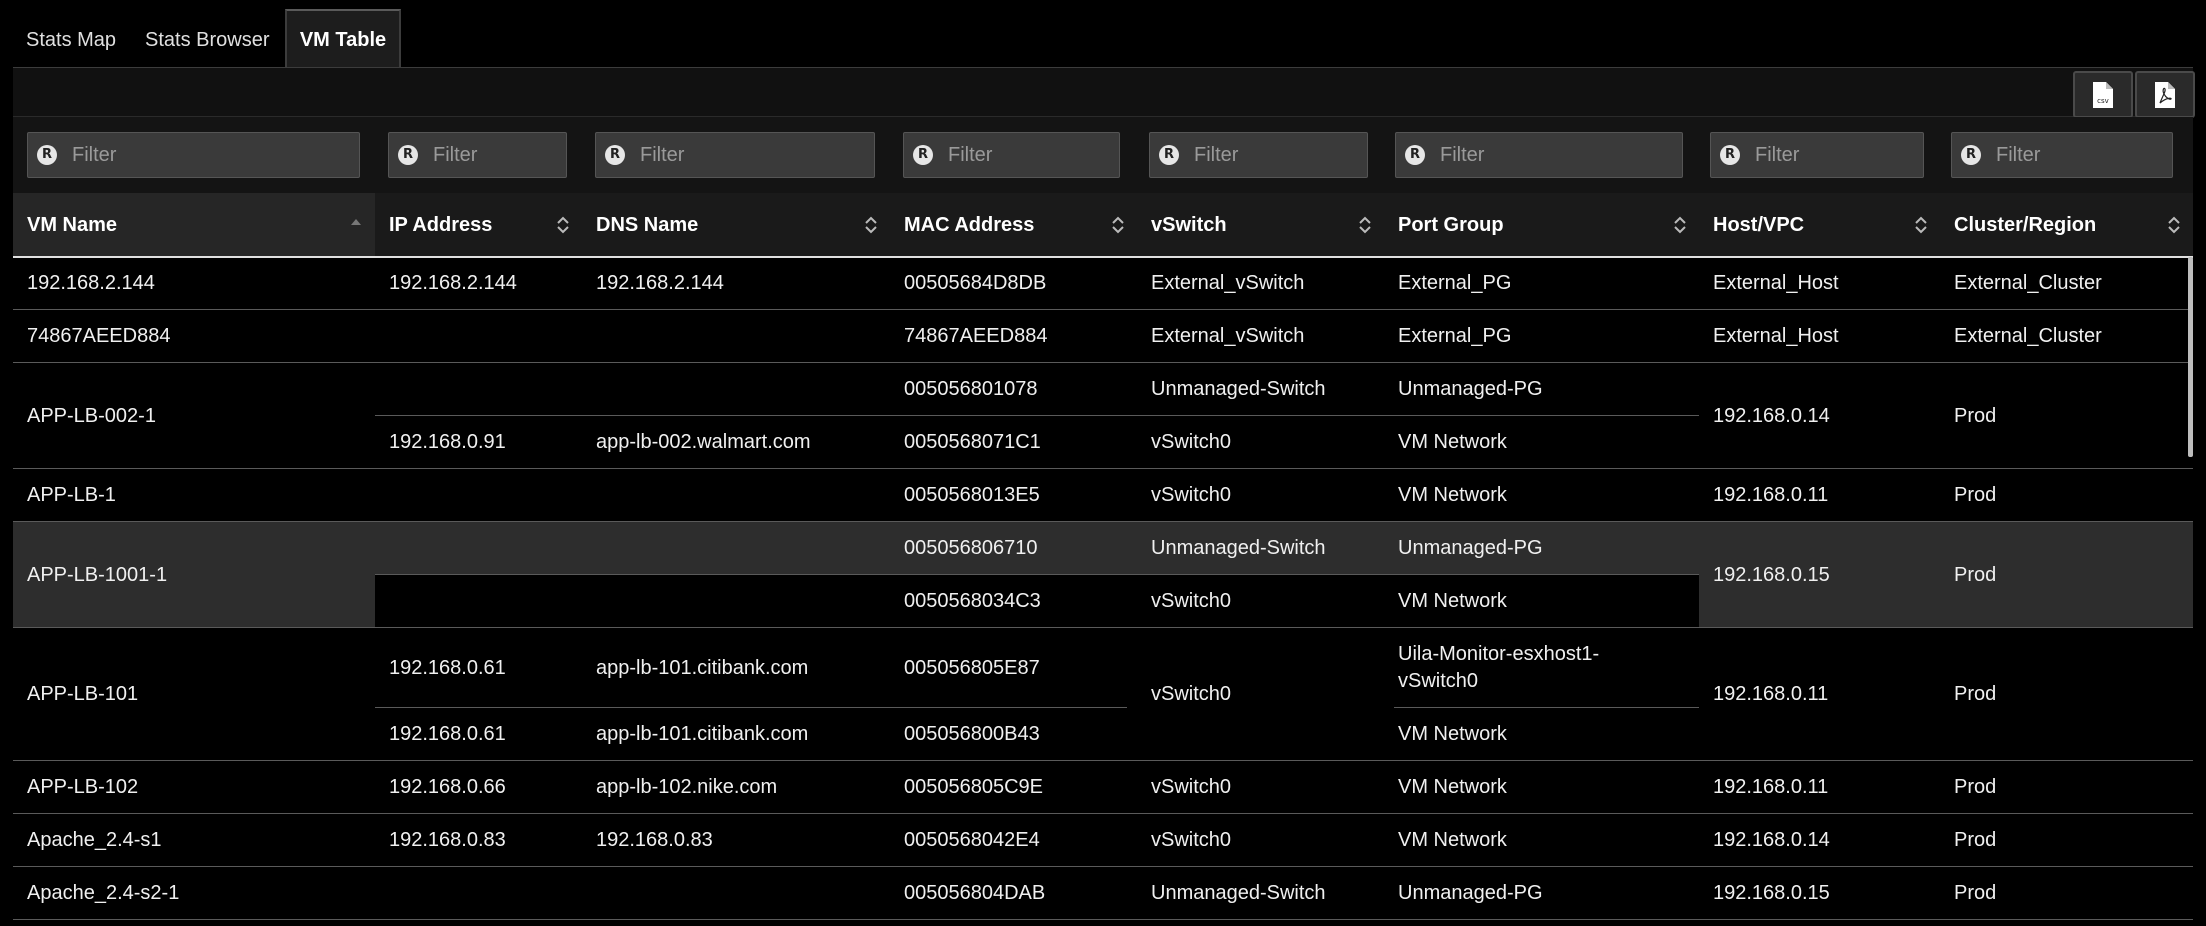 The height and width of the screenshot is (926, 2206). I want to click on vm-name-cell: Apache_2.4-s2-1, so click(103, 893).